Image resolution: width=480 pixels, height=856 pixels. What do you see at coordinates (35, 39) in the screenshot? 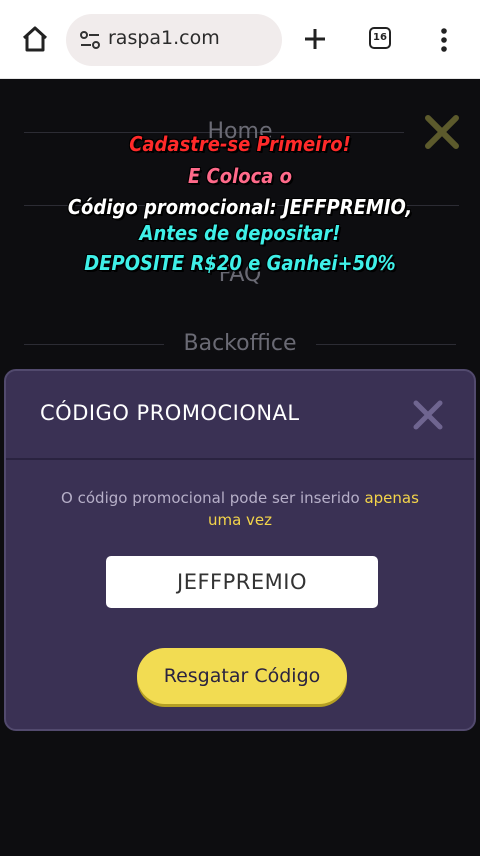
I see `home-icon` at bounding box center [35, 39].